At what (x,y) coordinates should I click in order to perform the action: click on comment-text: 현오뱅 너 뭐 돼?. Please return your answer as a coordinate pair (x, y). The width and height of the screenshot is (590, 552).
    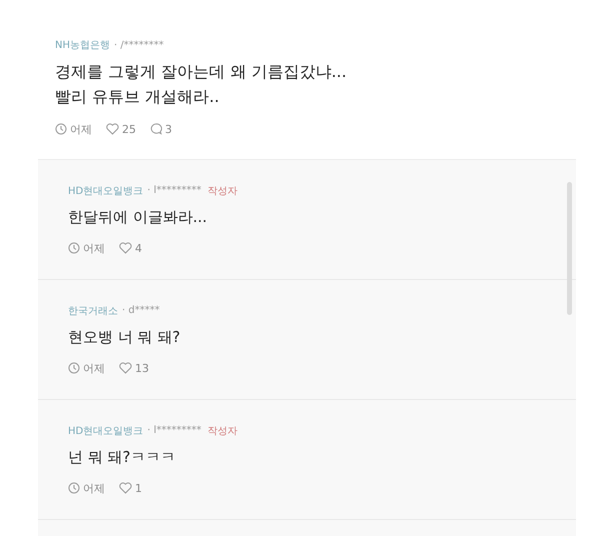
    Looking at the image, I should click on (125, 337).